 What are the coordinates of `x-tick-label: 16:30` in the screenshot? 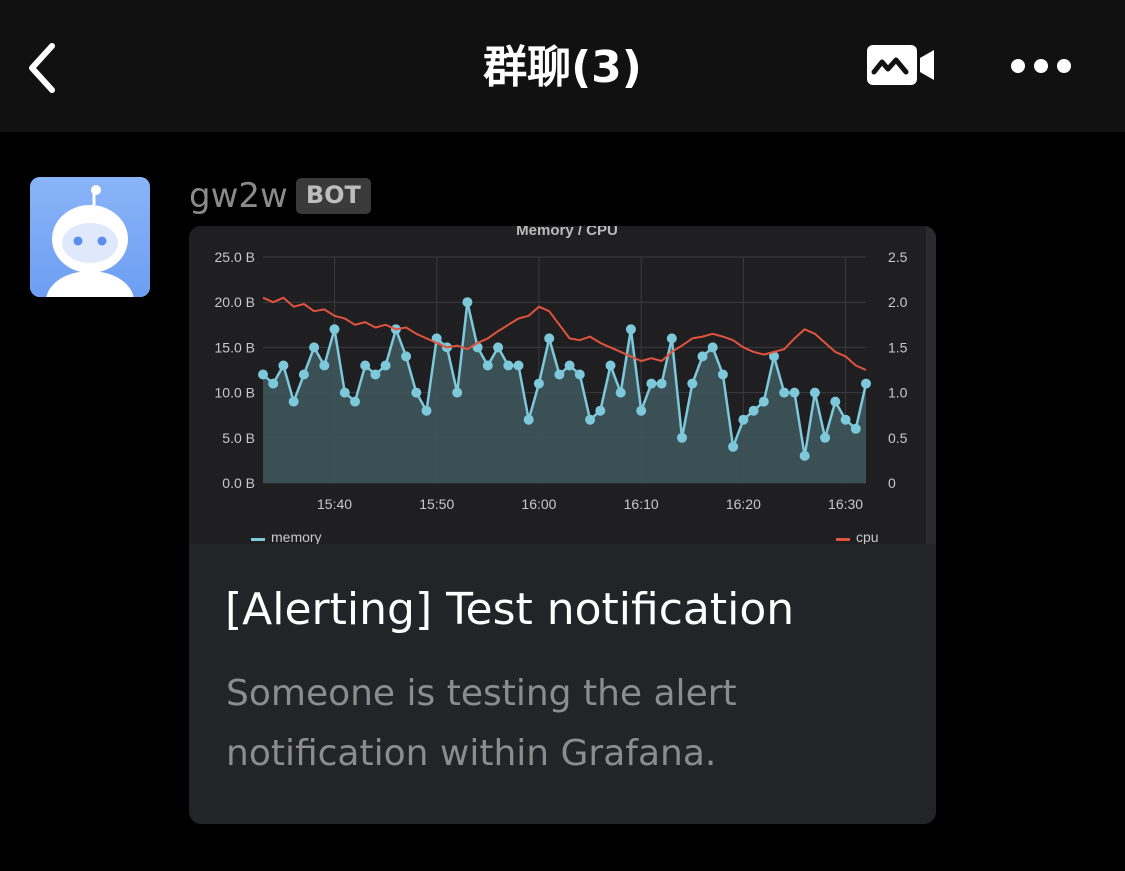 It's located at (845, 504).